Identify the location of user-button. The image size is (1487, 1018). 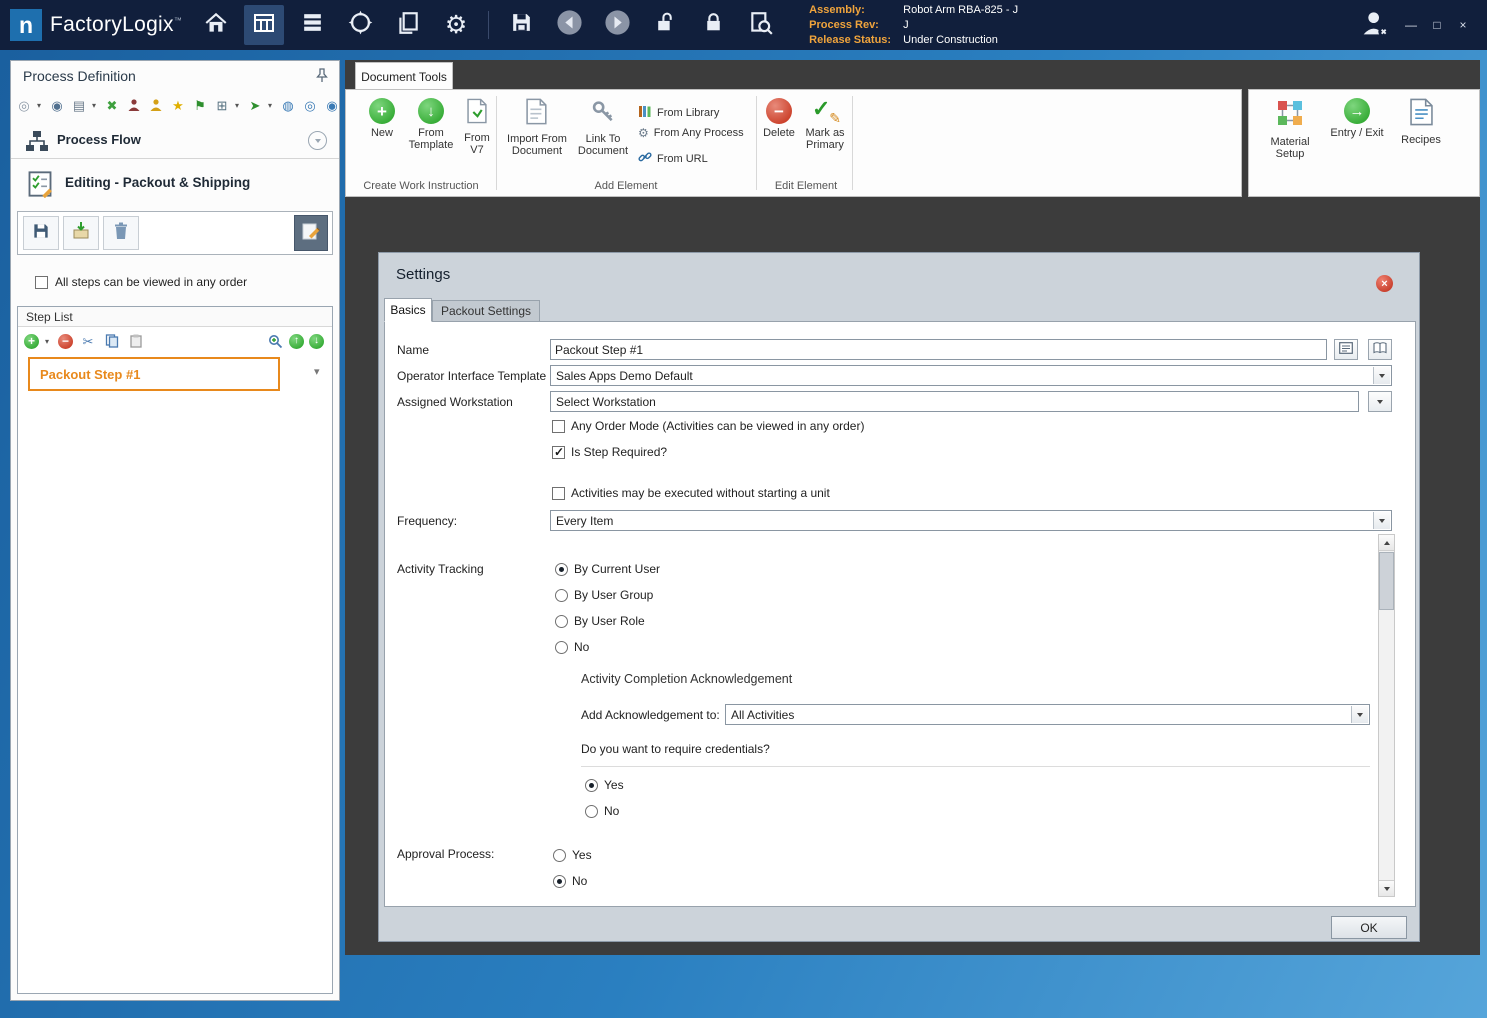
(1375, 25).